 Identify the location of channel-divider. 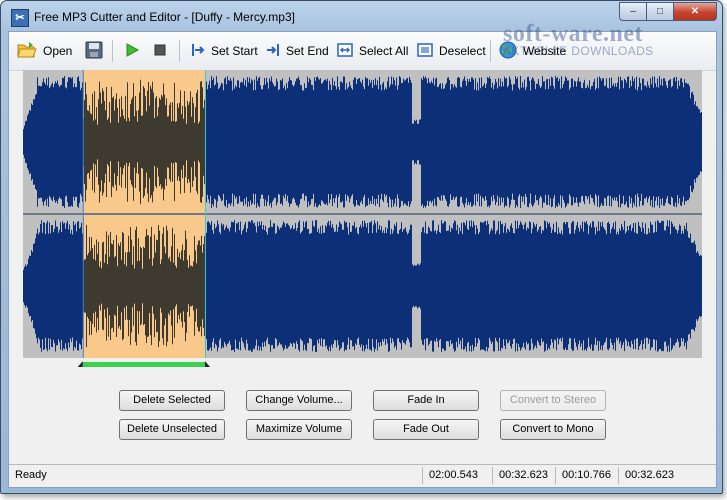
(362, 214).